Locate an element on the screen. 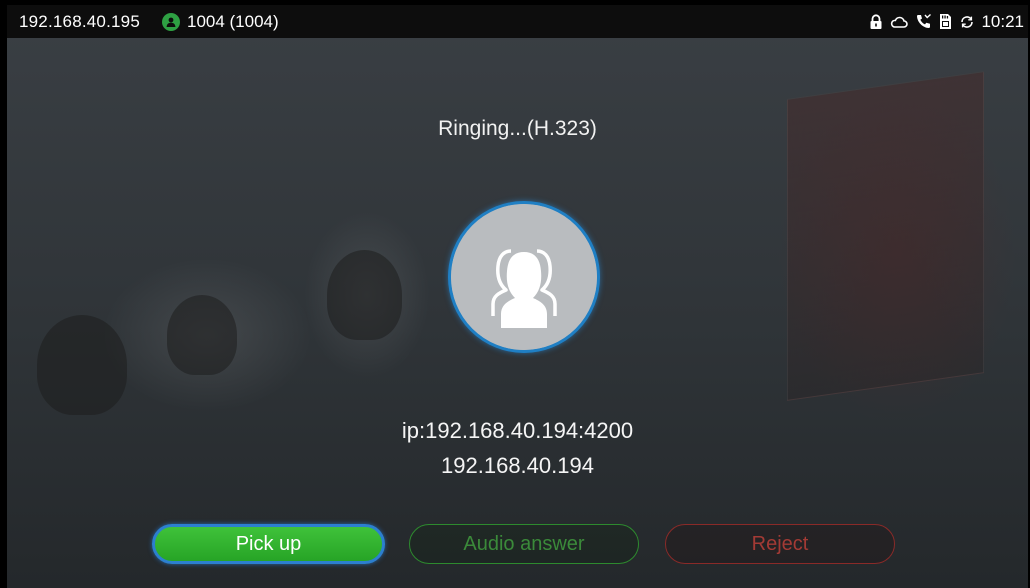 Image resolution: width=1030 pixels, height=588 pixels. device-ip-address: 192.168.40.195 is located at coordinates (79, 21).